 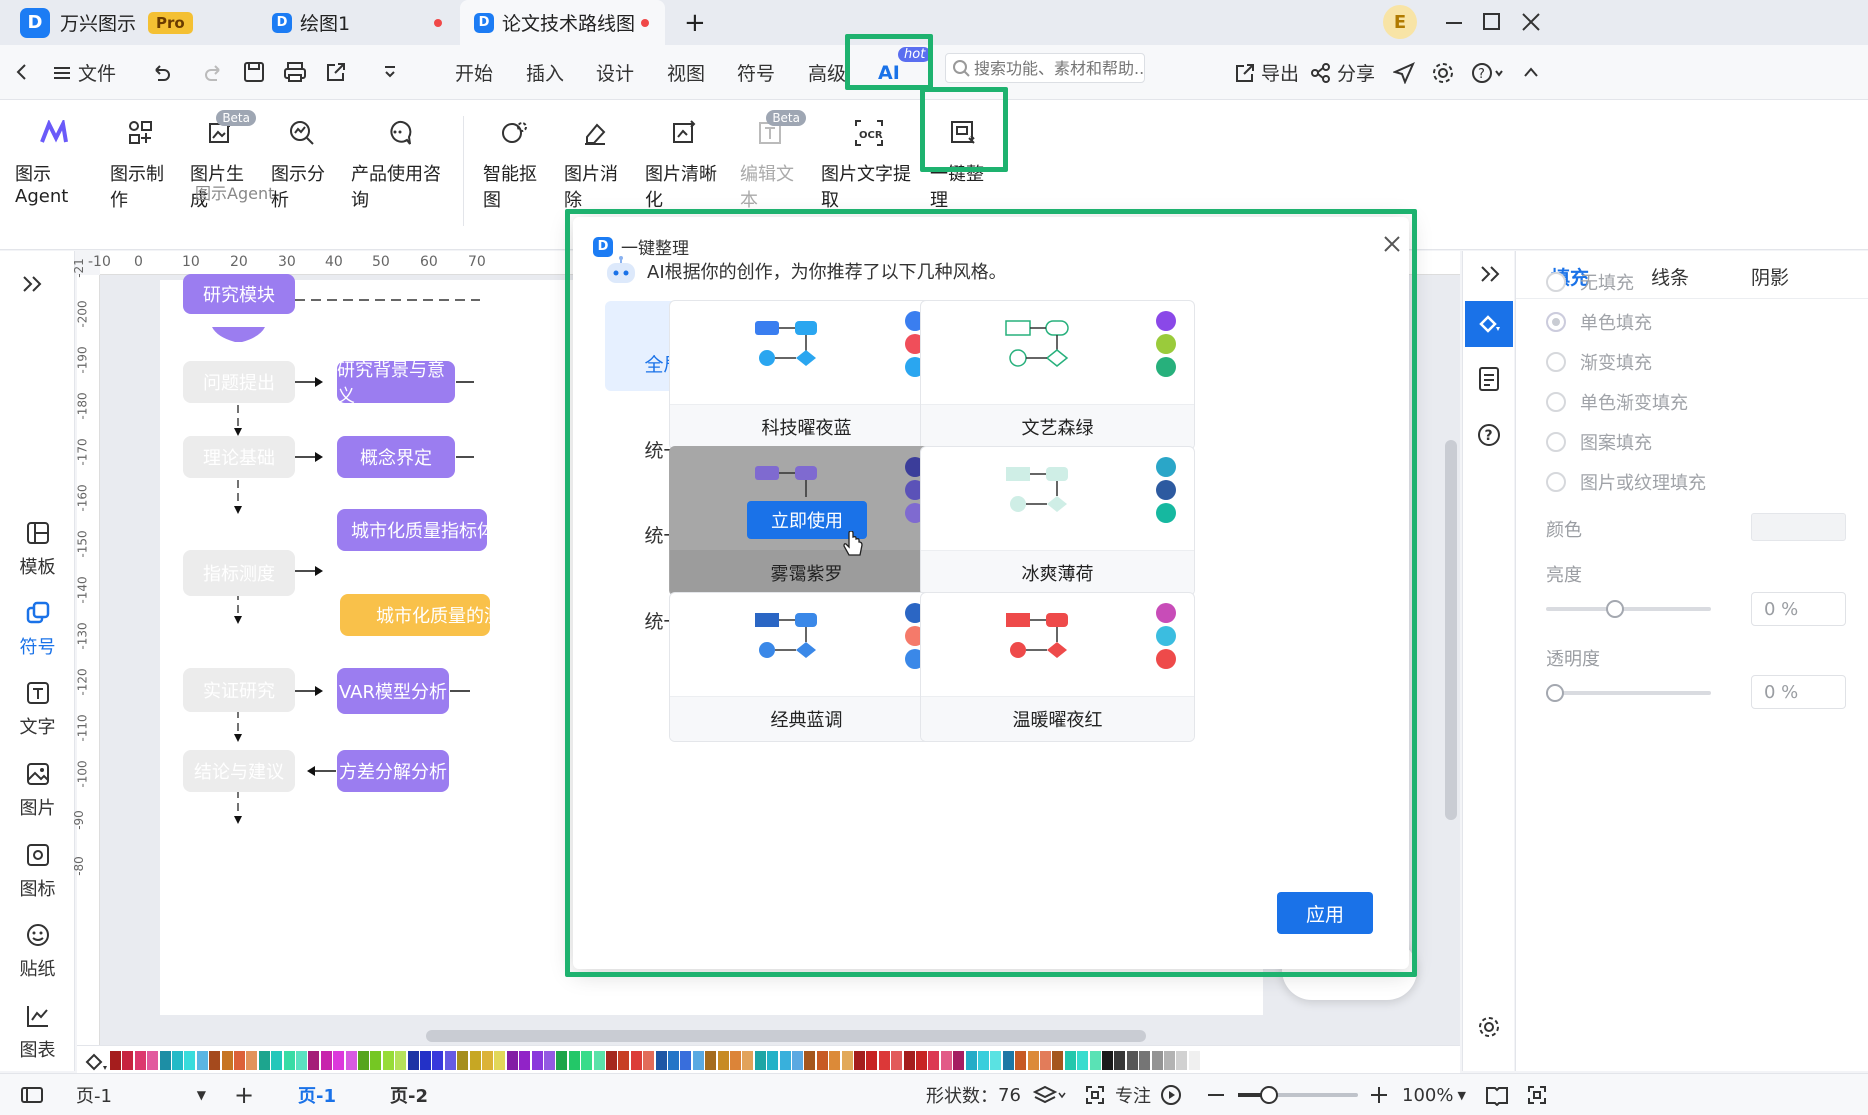 What do you see at coordinates (239, 771) in the screenshot?
I see `diagram-node: 结论与建议` at bounding box center [239, 771].